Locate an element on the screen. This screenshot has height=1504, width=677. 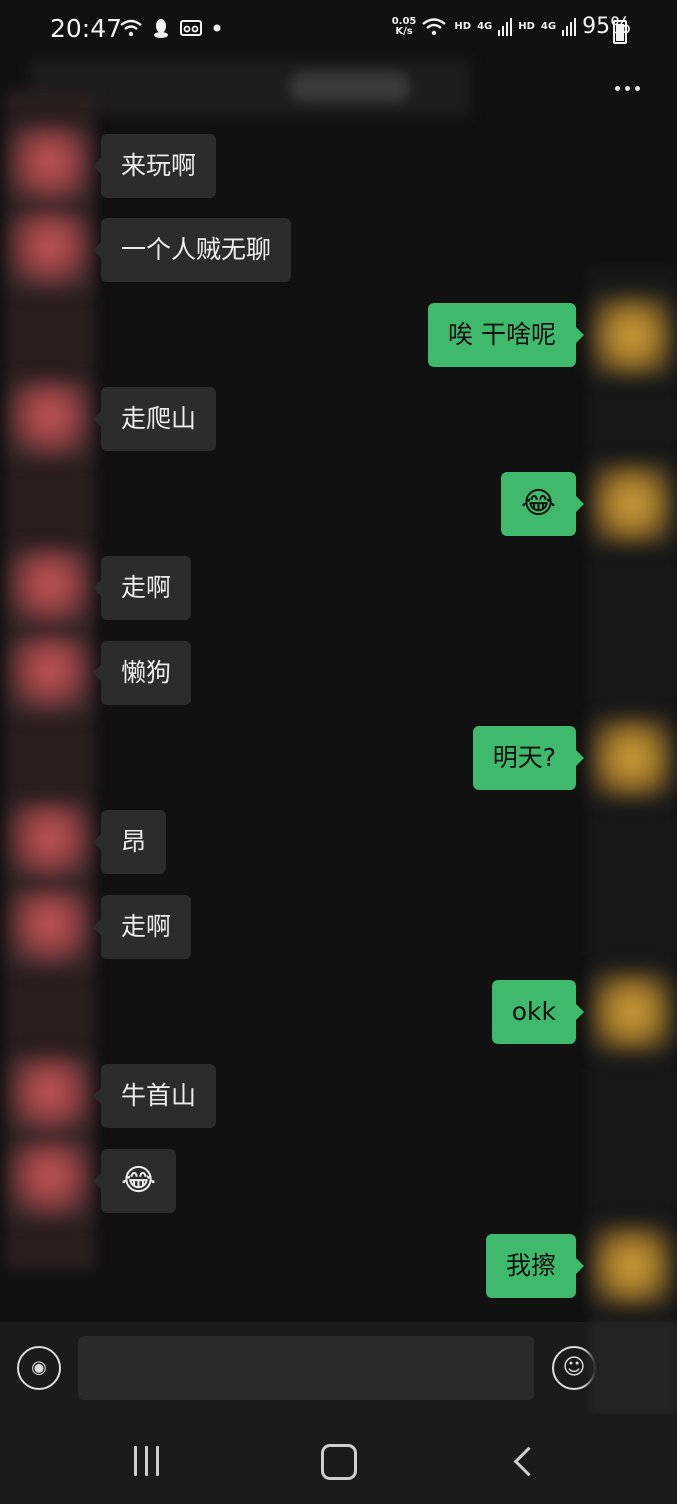
qq-icon is located at coordinates (161, 28).